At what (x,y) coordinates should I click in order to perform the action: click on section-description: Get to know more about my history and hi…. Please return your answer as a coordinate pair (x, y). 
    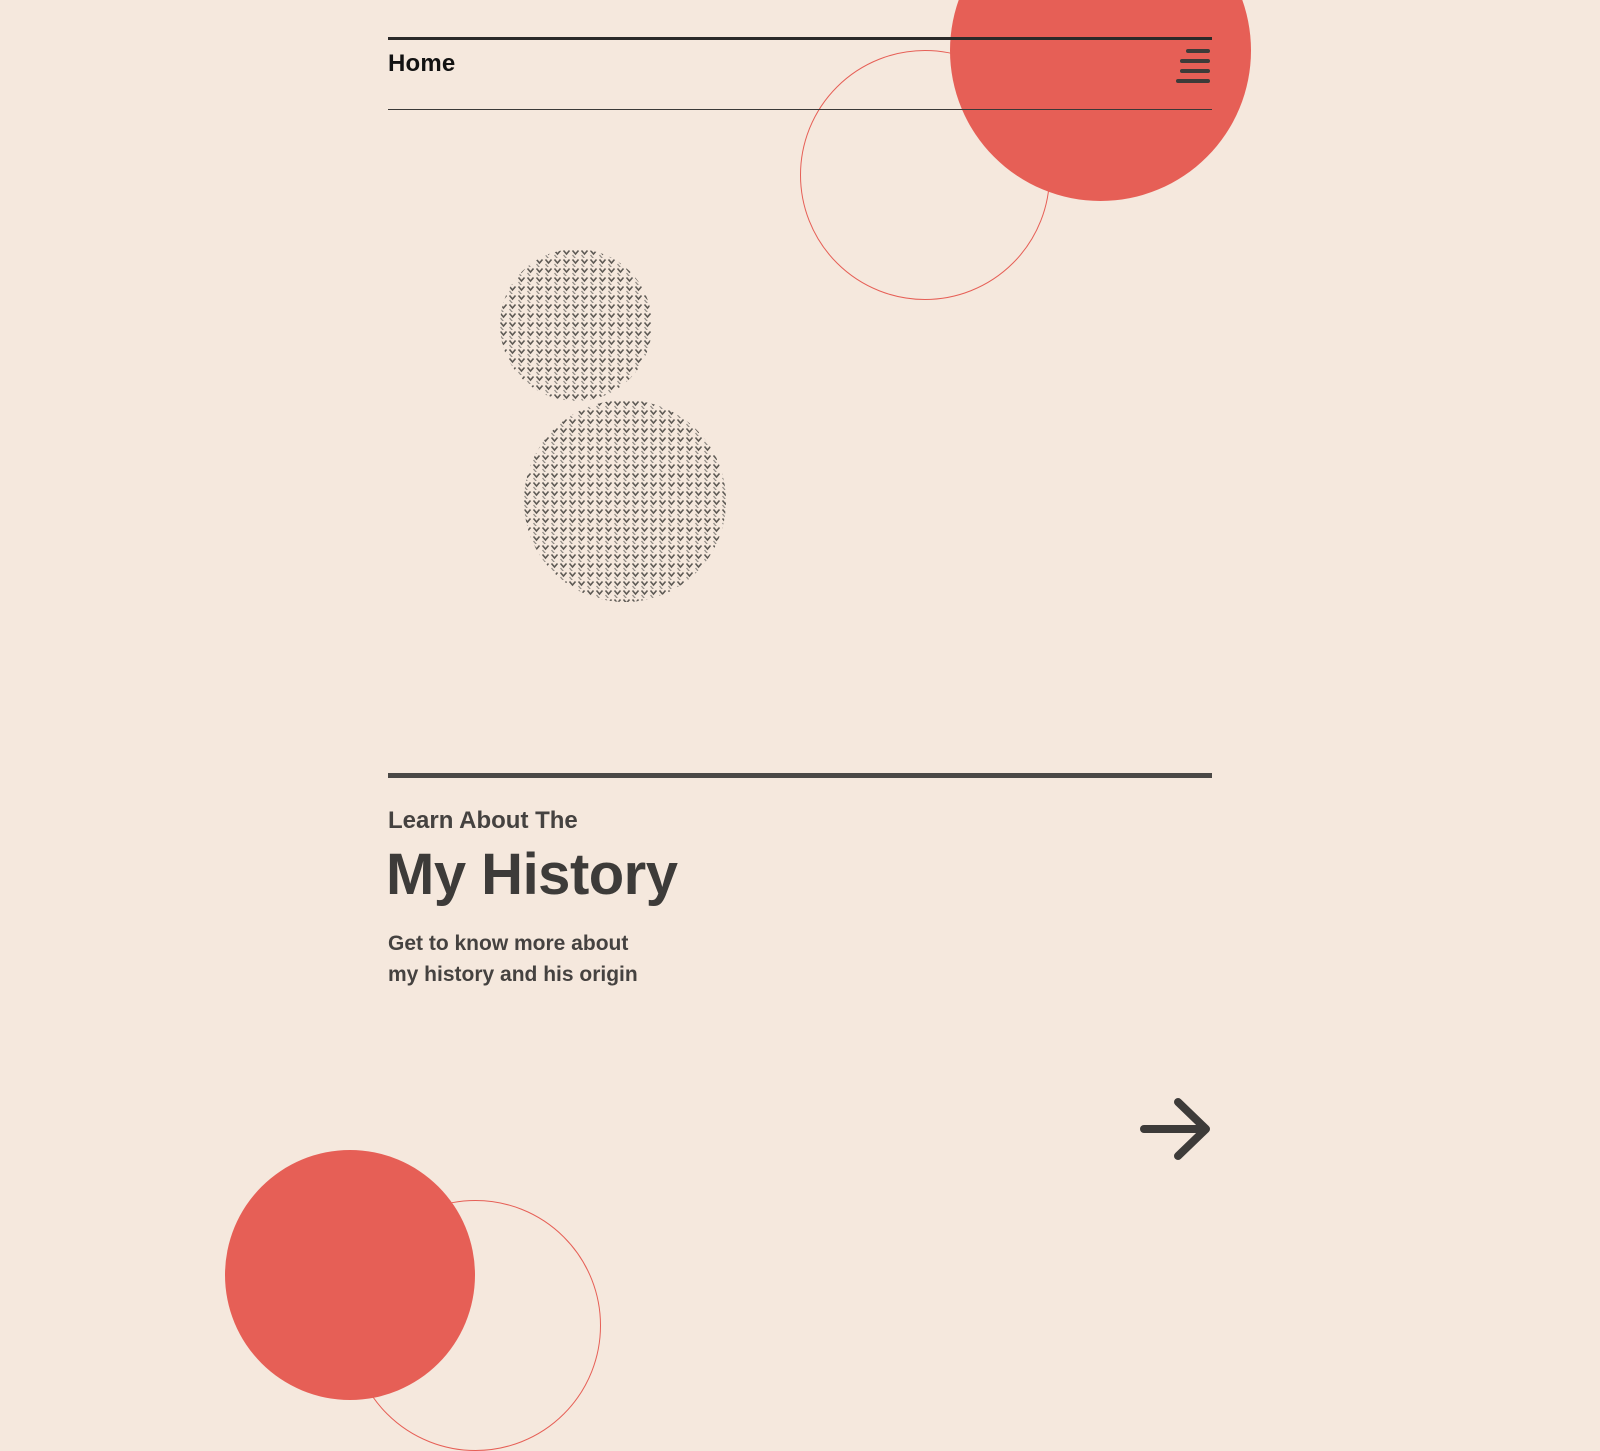
    Looking at the image, I should click on (528, 959).